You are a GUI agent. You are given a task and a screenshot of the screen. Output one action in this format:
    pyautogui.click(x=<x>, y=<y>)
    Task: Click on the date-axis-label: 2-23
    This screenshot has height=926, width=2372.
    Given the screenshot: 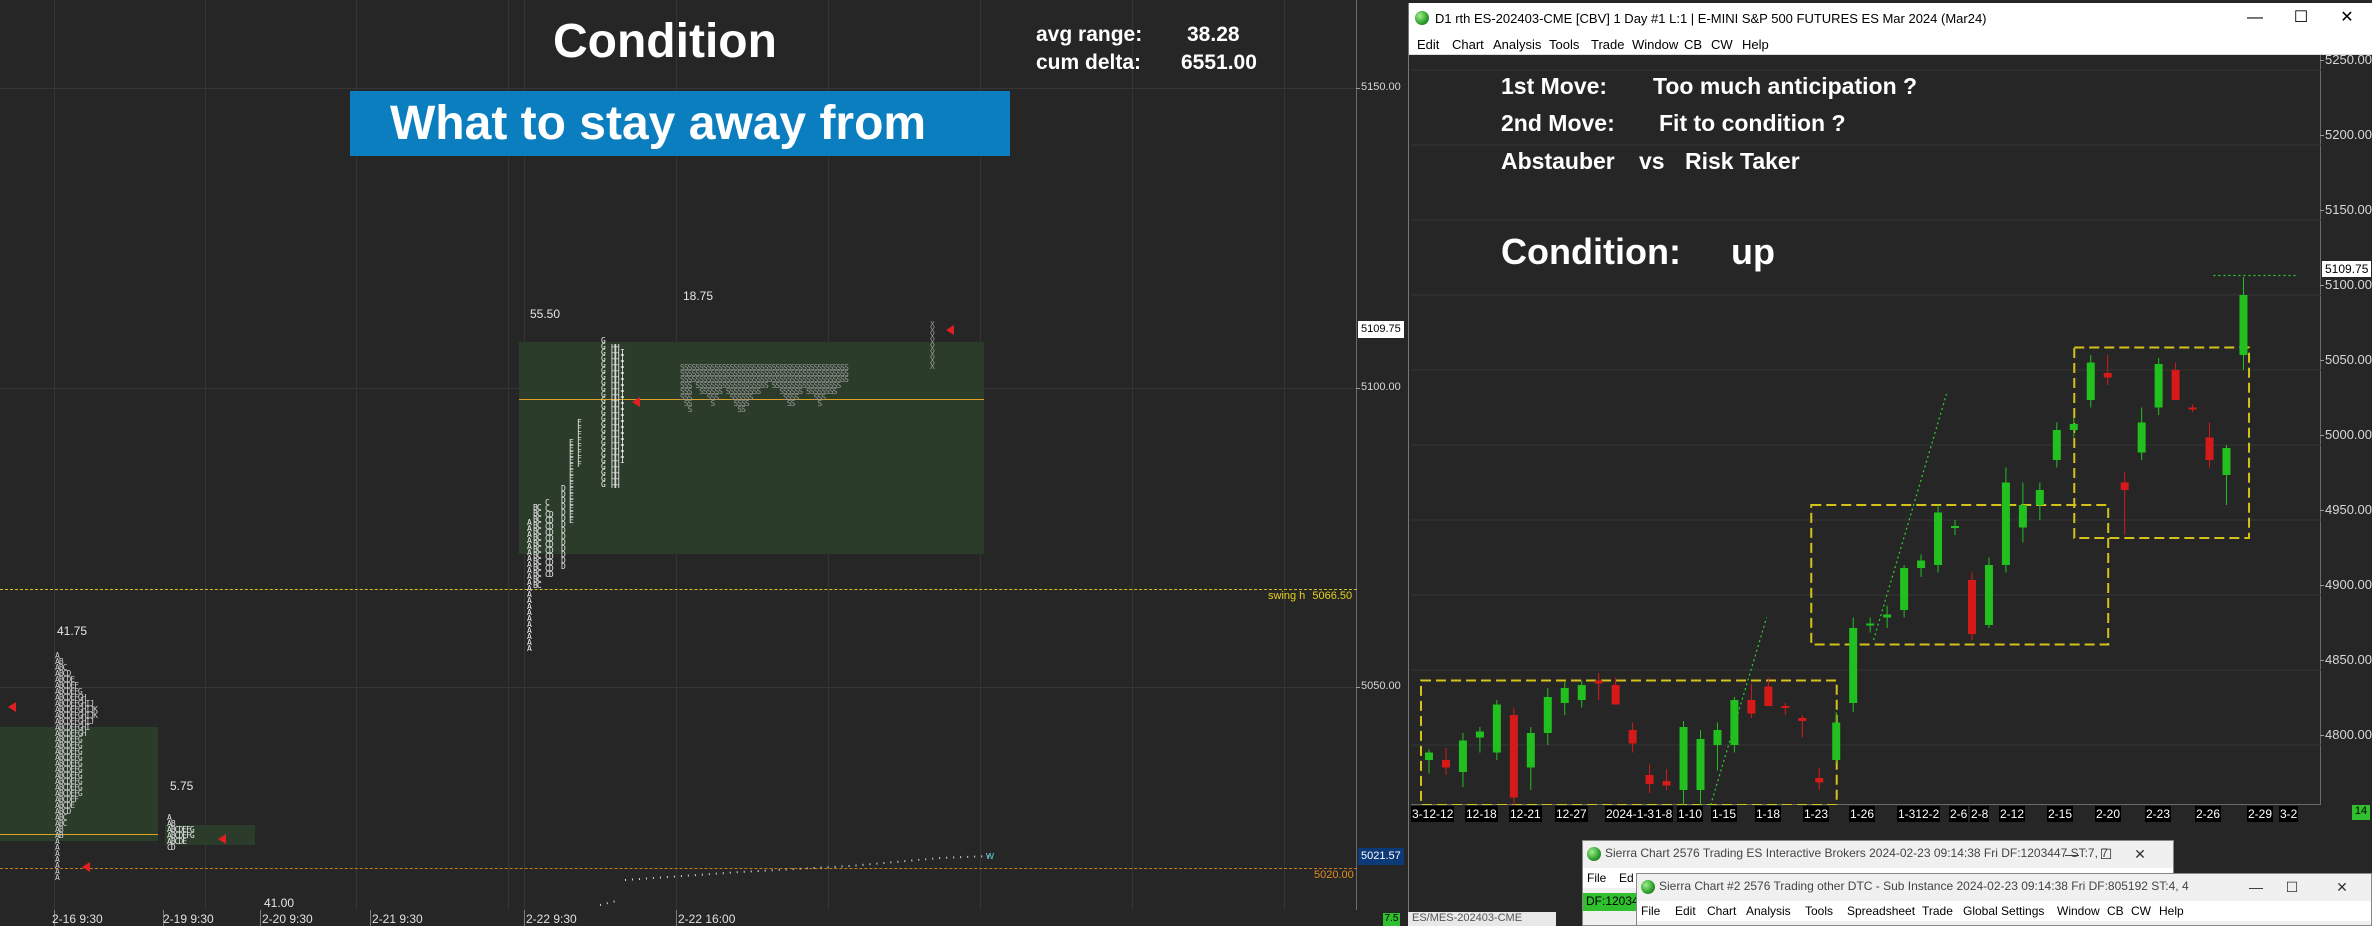 What is the action you would take?
    pyautogui.click(x=2158, y=814)
    